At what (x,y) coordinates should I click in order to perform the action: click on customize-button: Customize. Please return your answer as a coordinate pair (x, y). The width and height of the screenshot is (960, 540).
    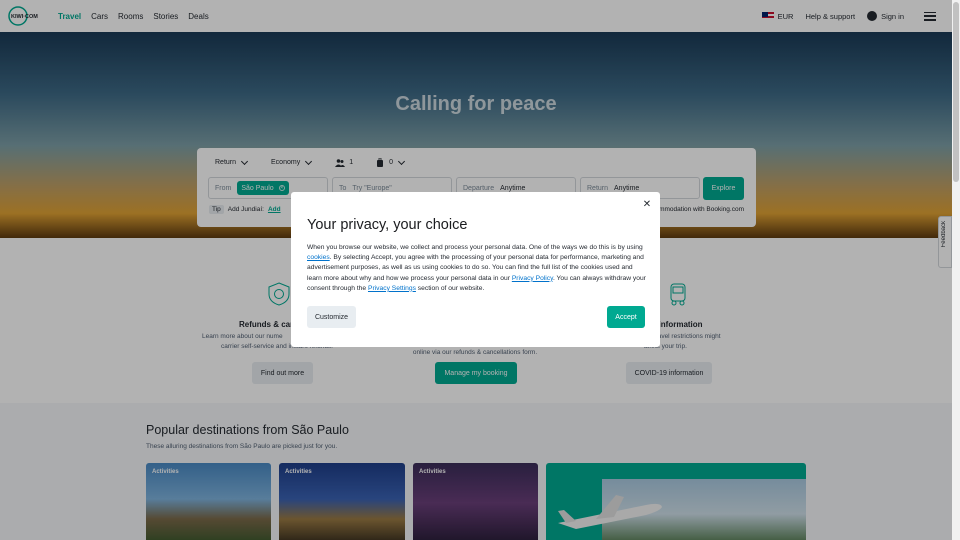
    Looking at the image, I should click on (331, 317).